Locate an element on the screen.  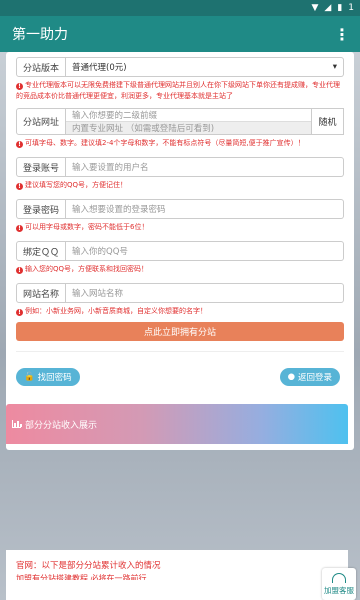
account-note: ! 建议填写您的QQ号，方便记住！ is located at coordinates (180, 185).